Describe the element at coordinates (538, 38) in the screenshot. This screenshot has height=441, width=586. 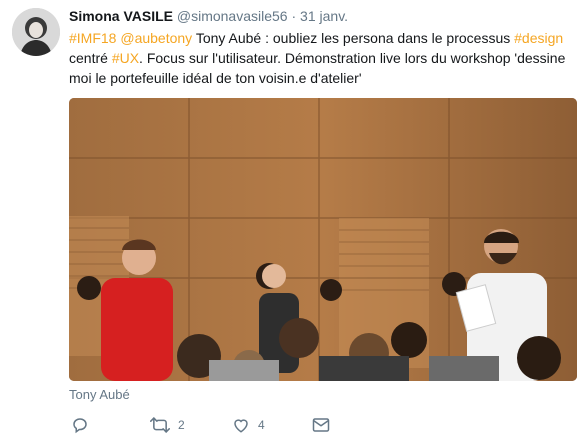
I see `hashtag-design: #design` at that location.